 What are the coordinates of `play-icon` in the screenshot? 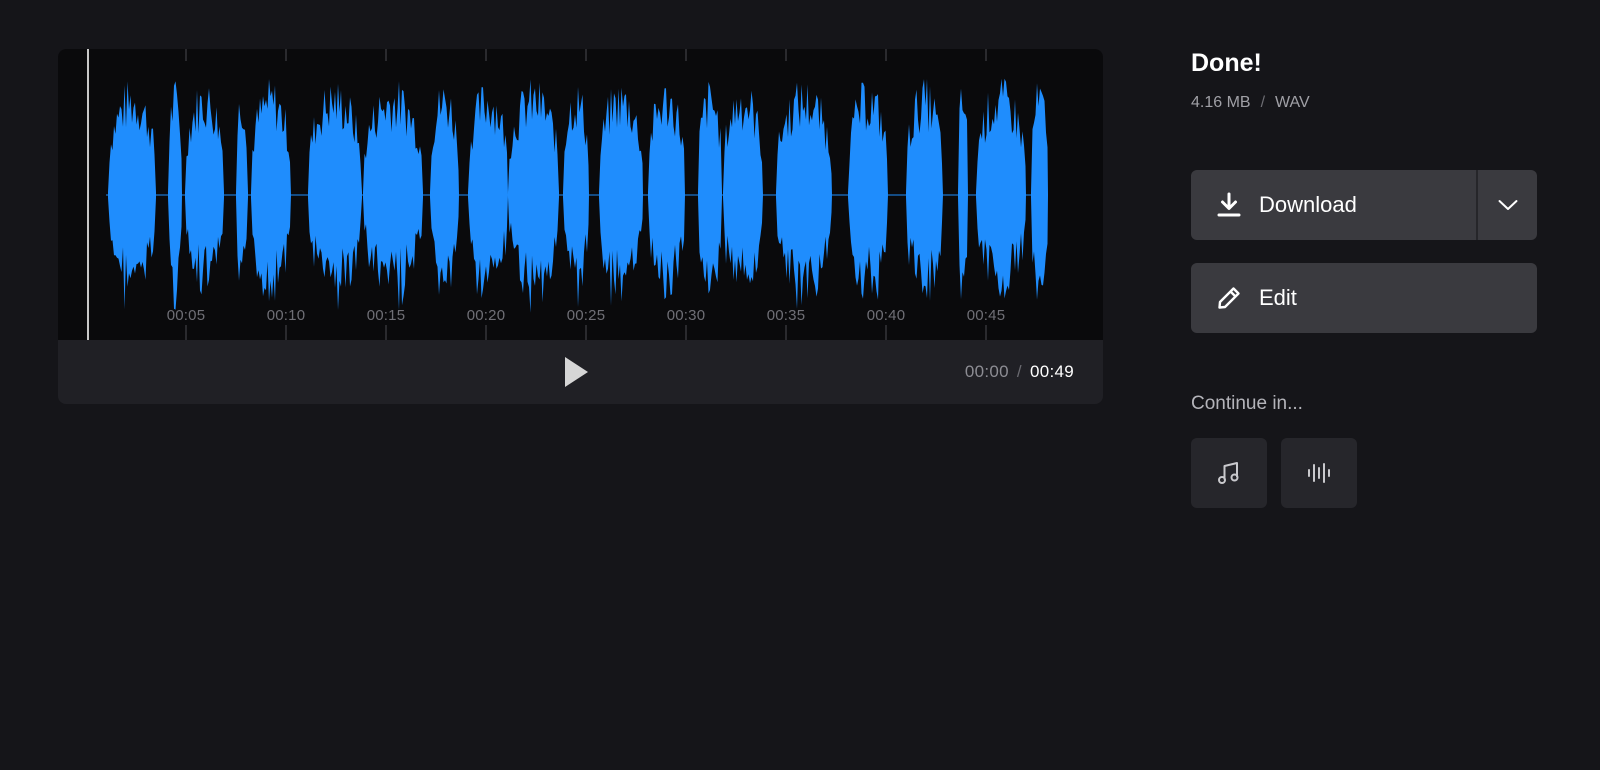 It's located at (576, 372).